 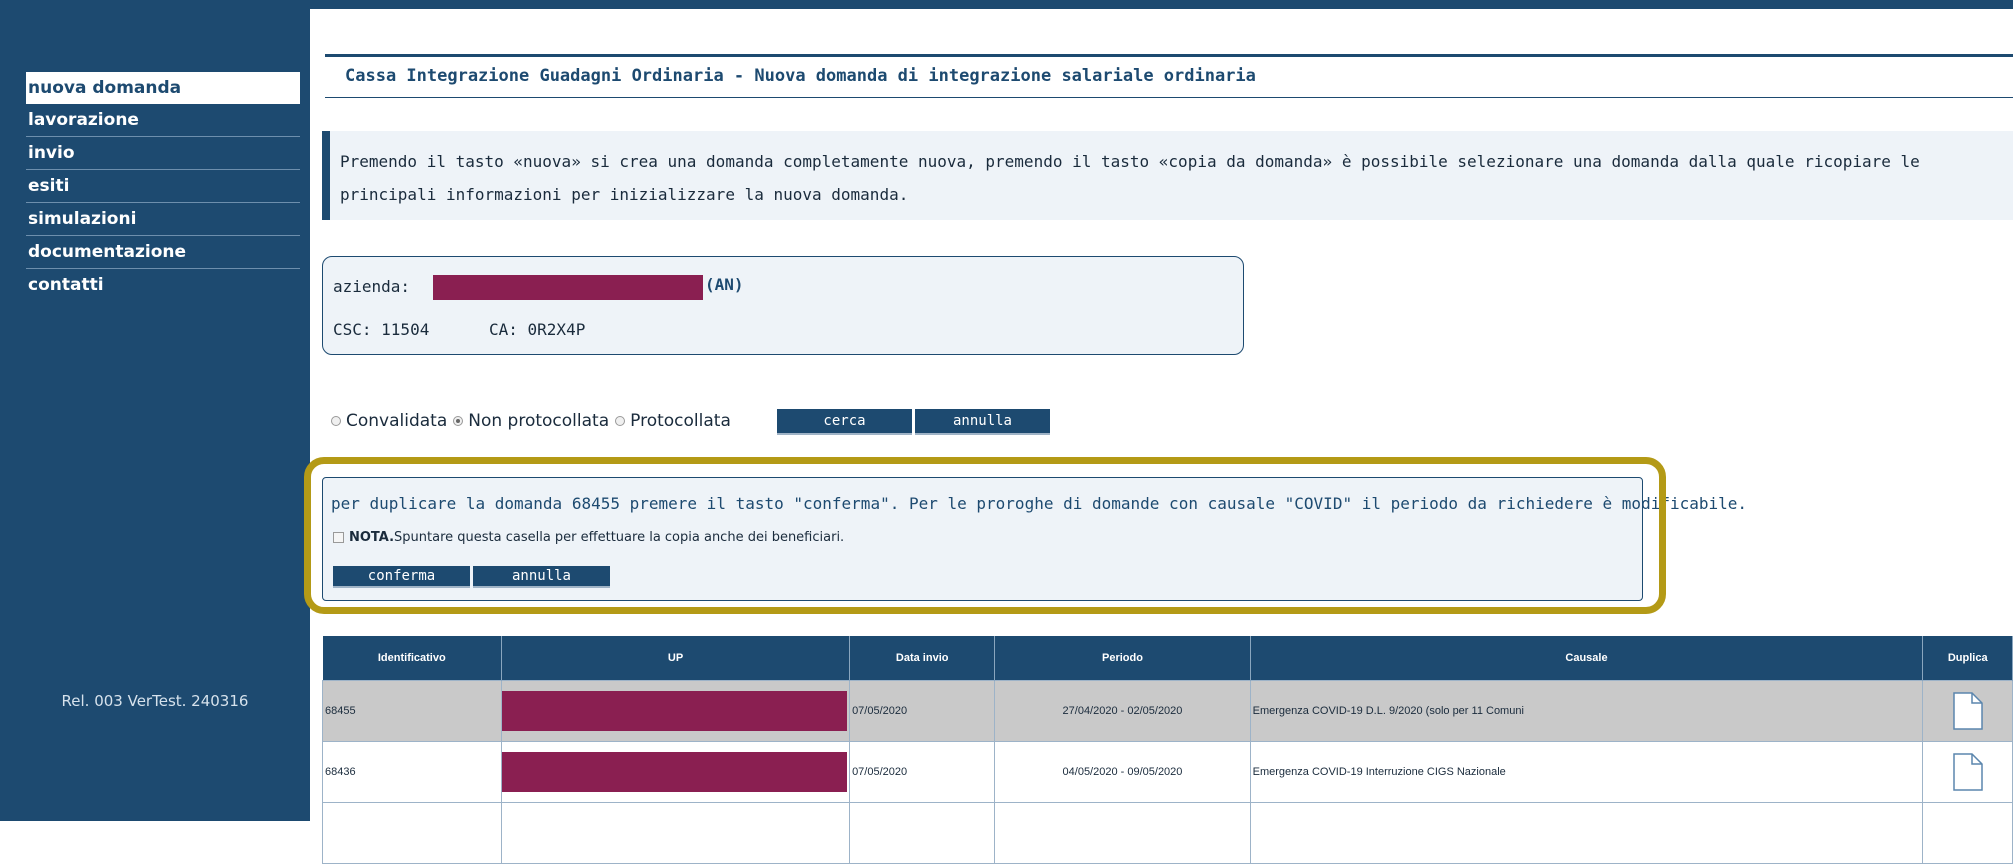 I want to click on radio-non-protocollata: Non protocollata, so click(x=531, y=421).